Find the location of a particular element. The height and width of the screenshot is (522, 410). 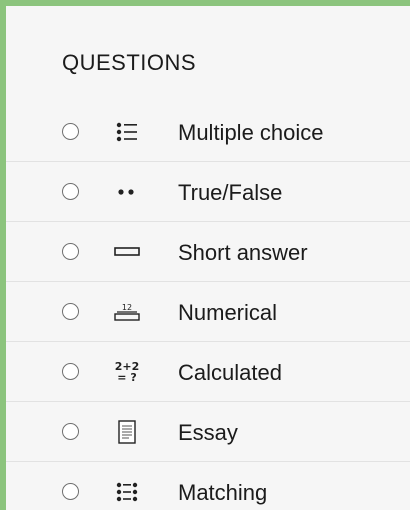

essay-icon is located at coordinates (127, 432).